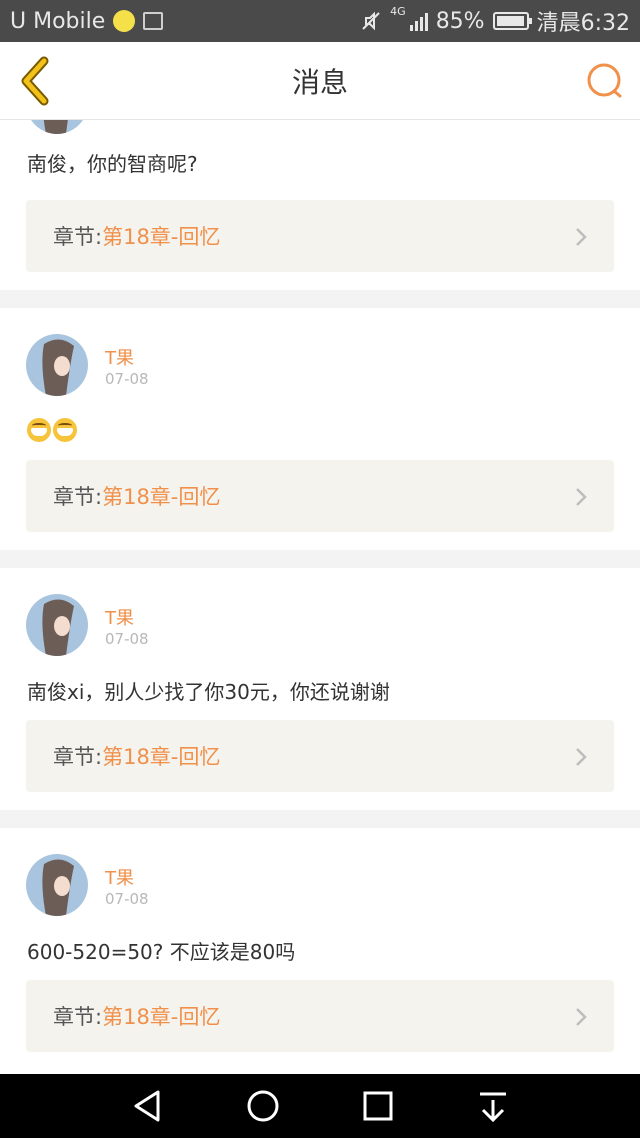 This screenshot has width=640, height=1138. What do you see at coordinates (605, 81) in the screenshot?
I see `search-icon` at bounding box center [605, 81].